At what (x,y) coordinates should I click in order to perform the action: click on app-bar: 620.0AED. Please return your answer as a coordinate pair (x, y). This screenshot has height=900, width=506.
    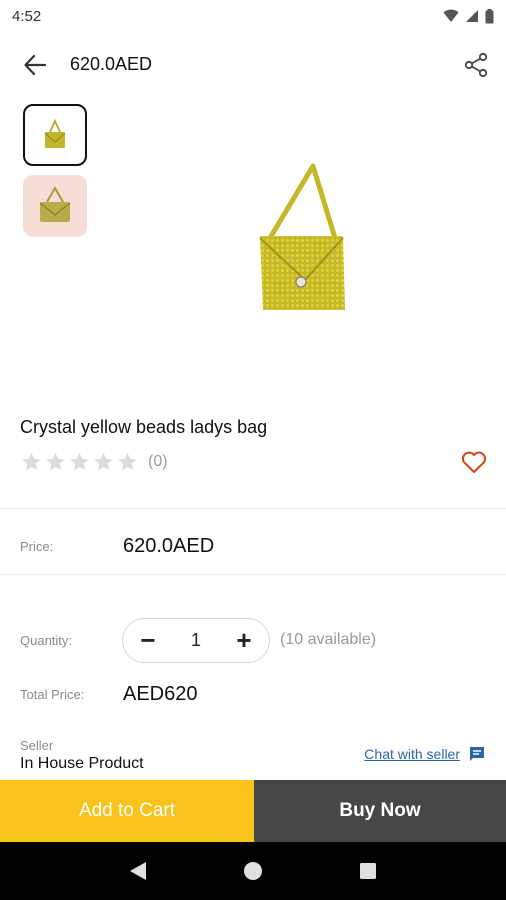
    Looking at the image, I should click on (253, 65).